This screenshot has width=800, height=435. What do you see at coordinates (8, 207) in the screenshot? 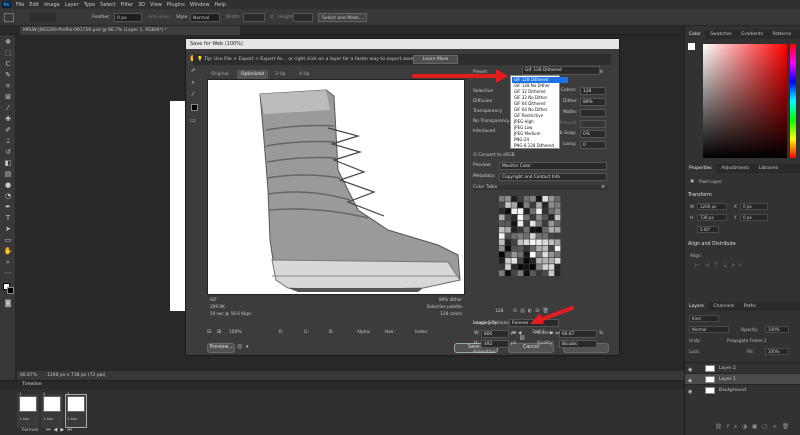
I see `pen-tool-icon: ✒` at bounding box center [8, 207].